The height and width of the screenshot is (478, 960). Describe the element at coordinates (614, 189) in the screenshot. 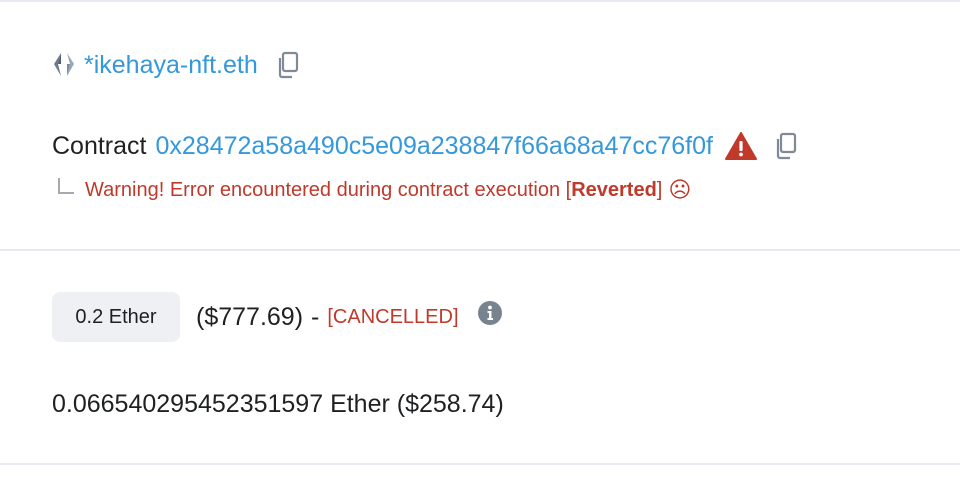

I see `warning-status: Reverted` at that location.